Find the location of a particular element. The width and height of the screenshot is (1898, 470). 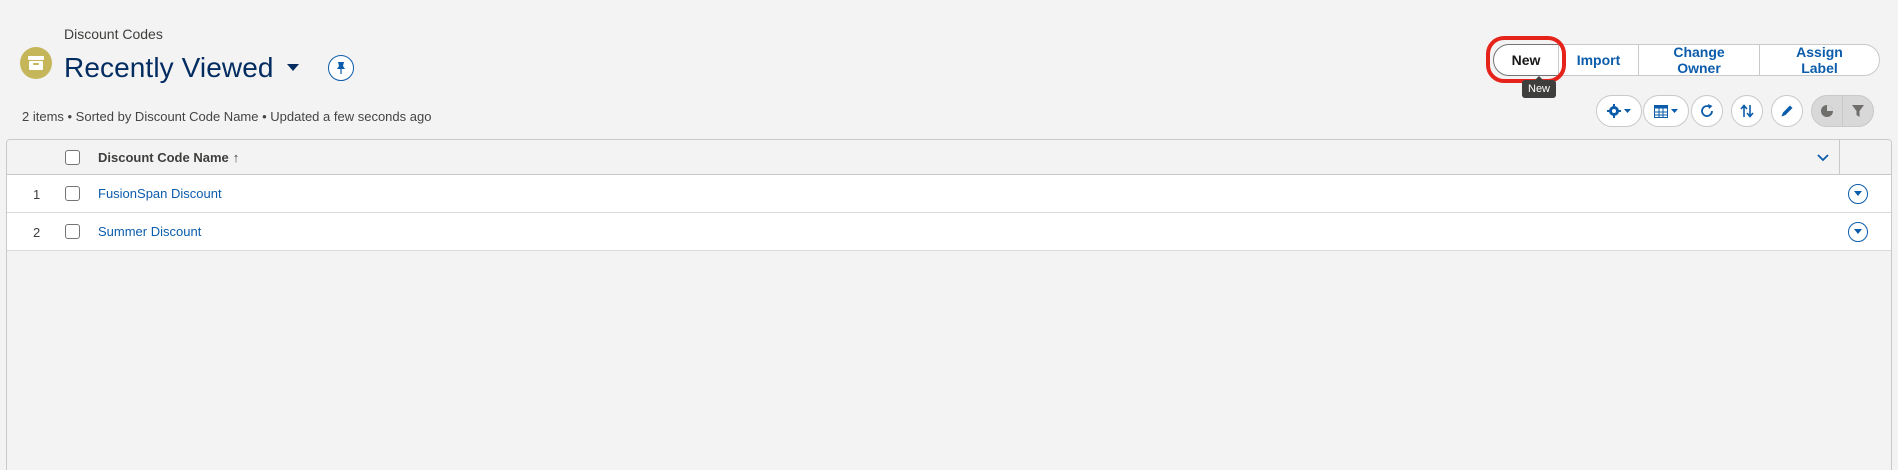

change-owner-button: Change Owner is located at coordinates (1699, 60).